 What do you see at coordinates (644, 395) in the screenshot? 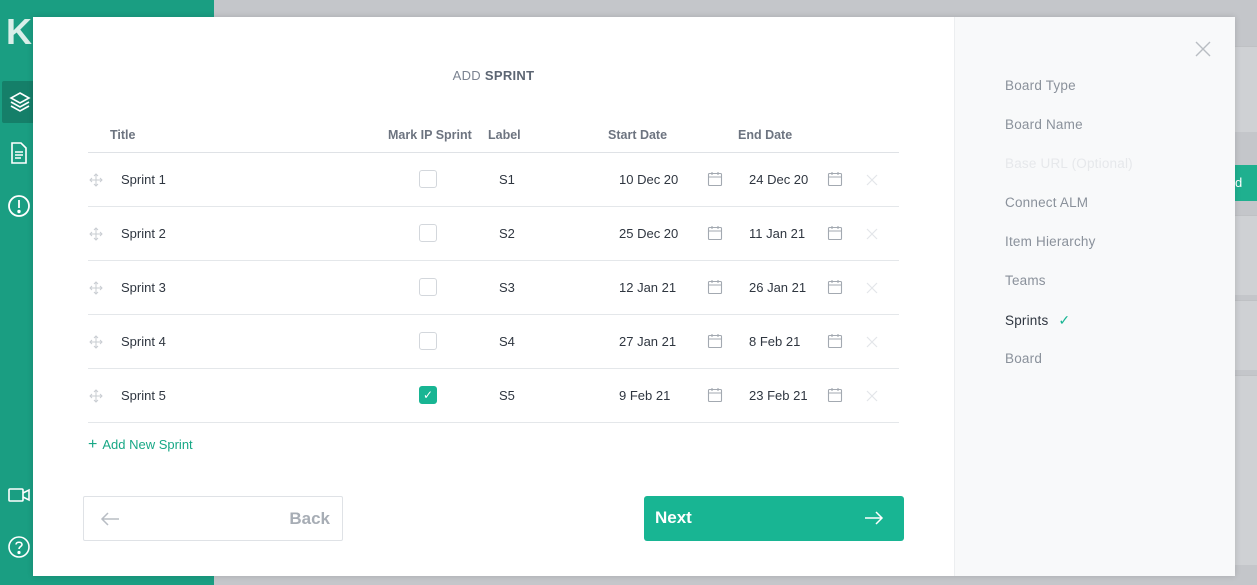
I see `sprint-start-date: 9 Feb 21` at bounding box center [644, 395].